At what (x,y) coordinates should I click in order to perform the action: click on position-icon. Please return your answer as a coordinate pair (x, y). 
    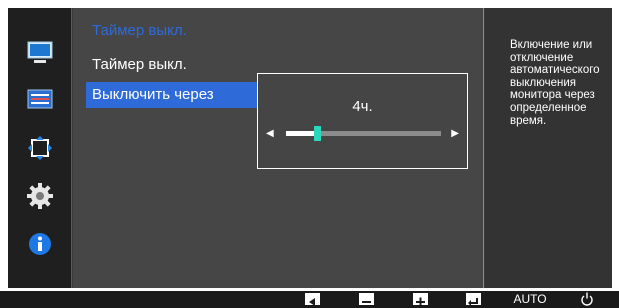
    Looking at the image, I should click on (40, 148).